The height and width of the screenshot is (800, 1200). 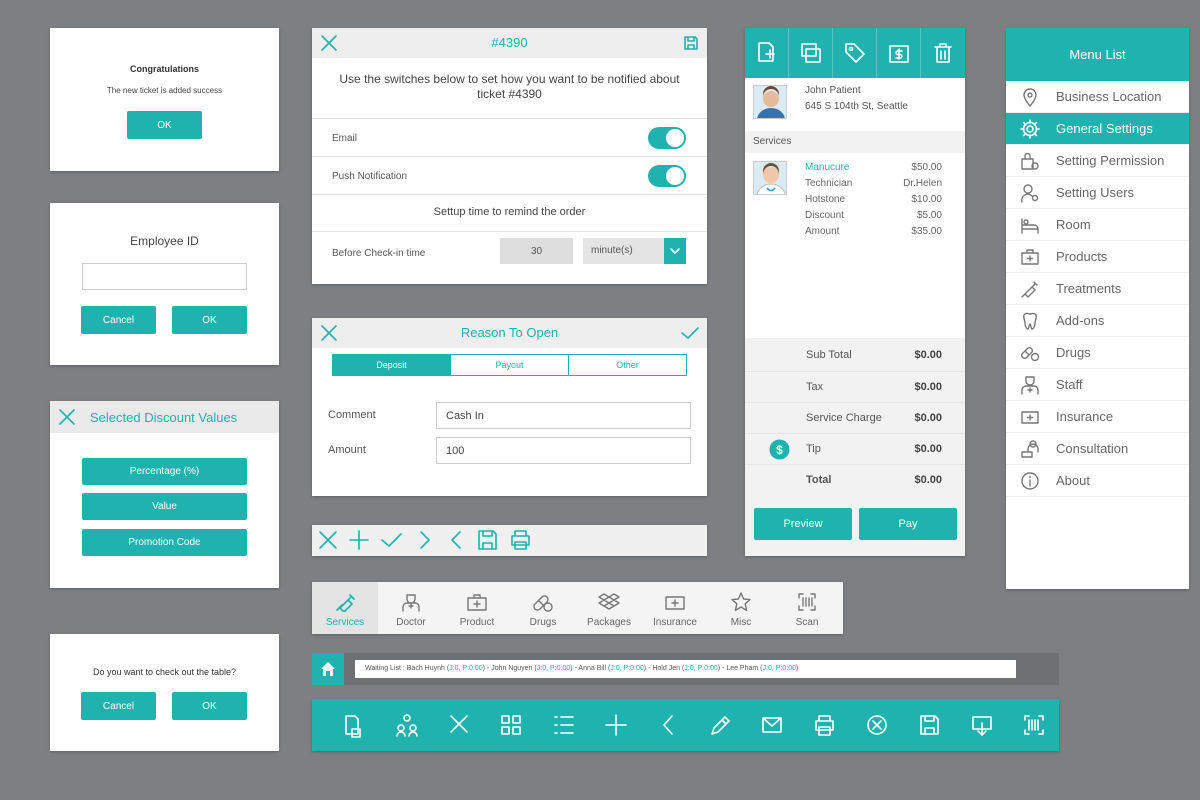 What do you see at coordinates (855, 53) in the screenshot?
I see `tag-button` at bounding box center [855, 53].